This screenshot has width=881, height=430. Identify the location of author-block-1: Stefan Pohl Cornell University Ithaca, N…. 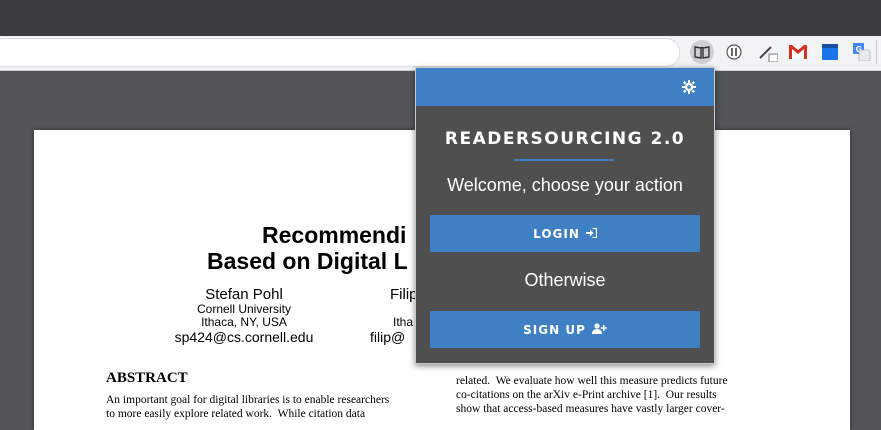
(244, 315).